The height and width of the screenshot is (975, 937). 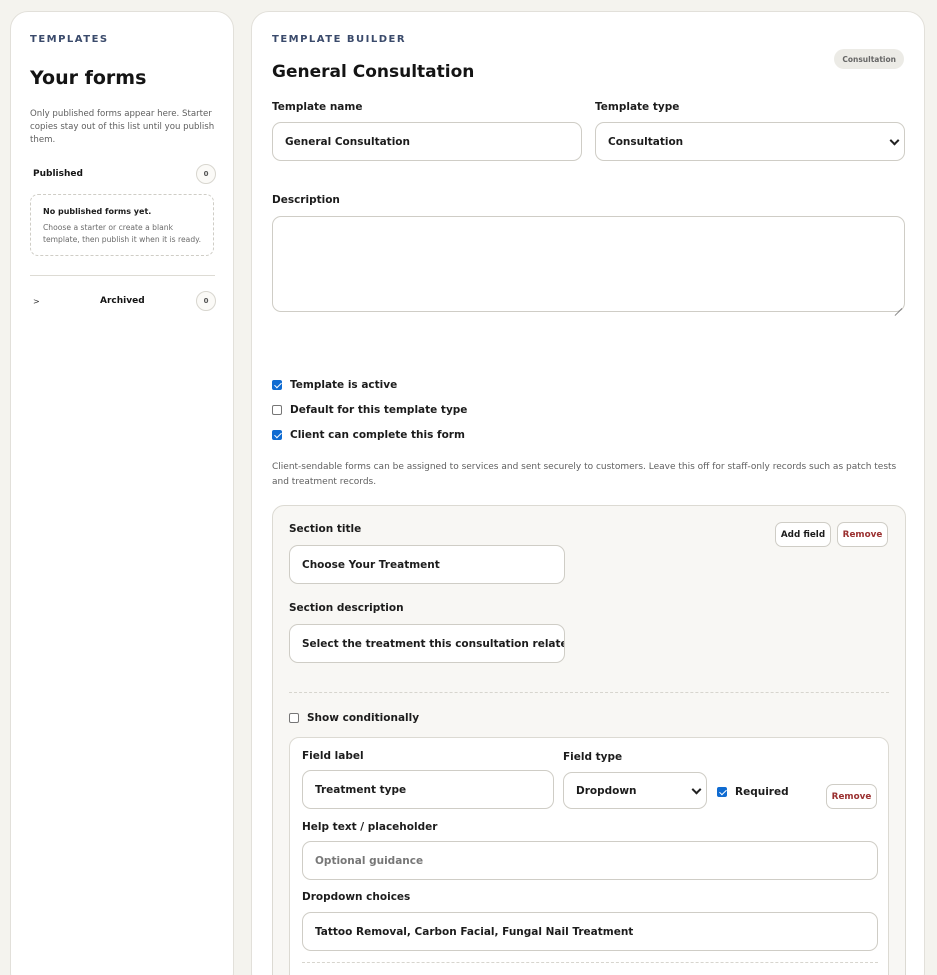 What do you see at coordinates (206, 301) in the screenshot?
I see `archived-count-badge: 0` at bounding box center [206, 301].